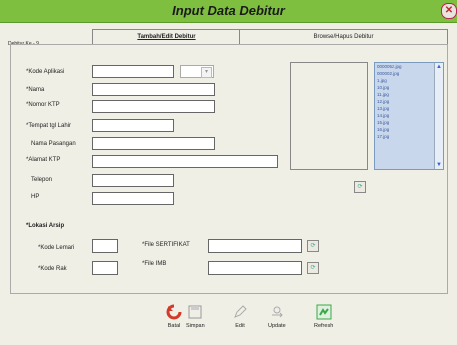 This screenshot has width=457, height=345. I want to click on kode-aplikasi-input, so click(133, 71).